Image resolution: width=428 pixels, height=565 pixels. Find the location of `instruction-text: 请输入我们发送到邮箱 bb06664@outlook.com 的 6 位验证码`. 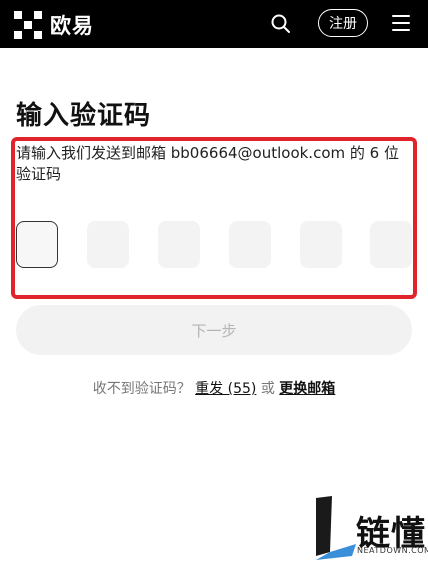

instruction-text: 请输入我们发送到邮箱 bb06664@outlook.com 的 6 位验证码 is located at coordinates (207, 163).